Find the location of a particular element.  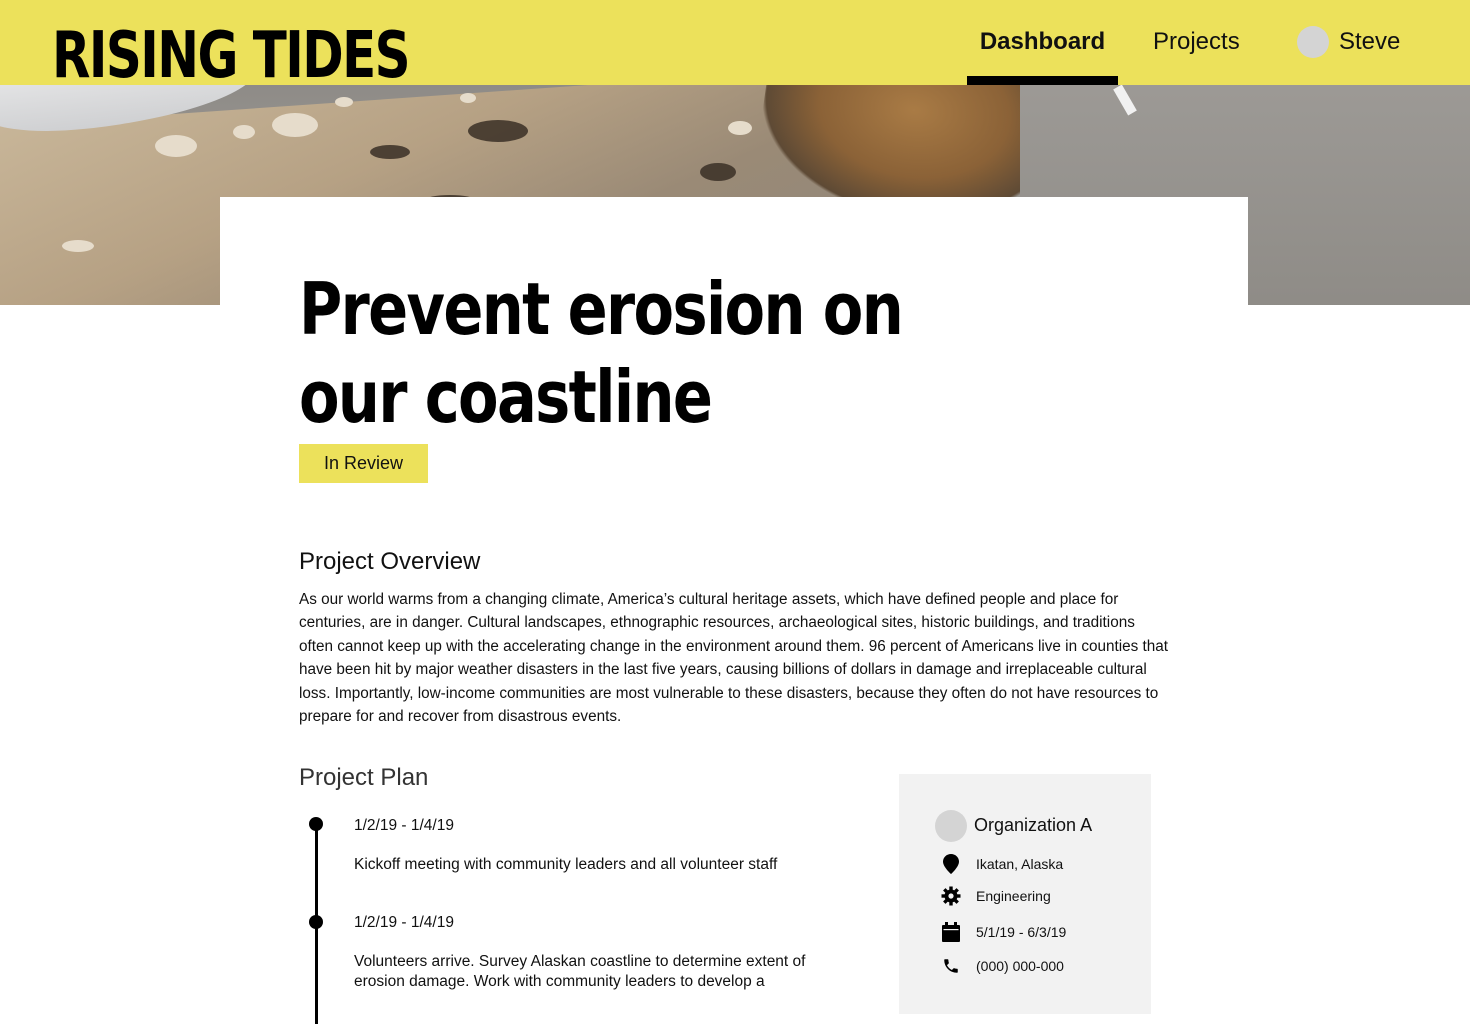

nav-dashboard: Dashboard is located at coordinates (1042, 54).